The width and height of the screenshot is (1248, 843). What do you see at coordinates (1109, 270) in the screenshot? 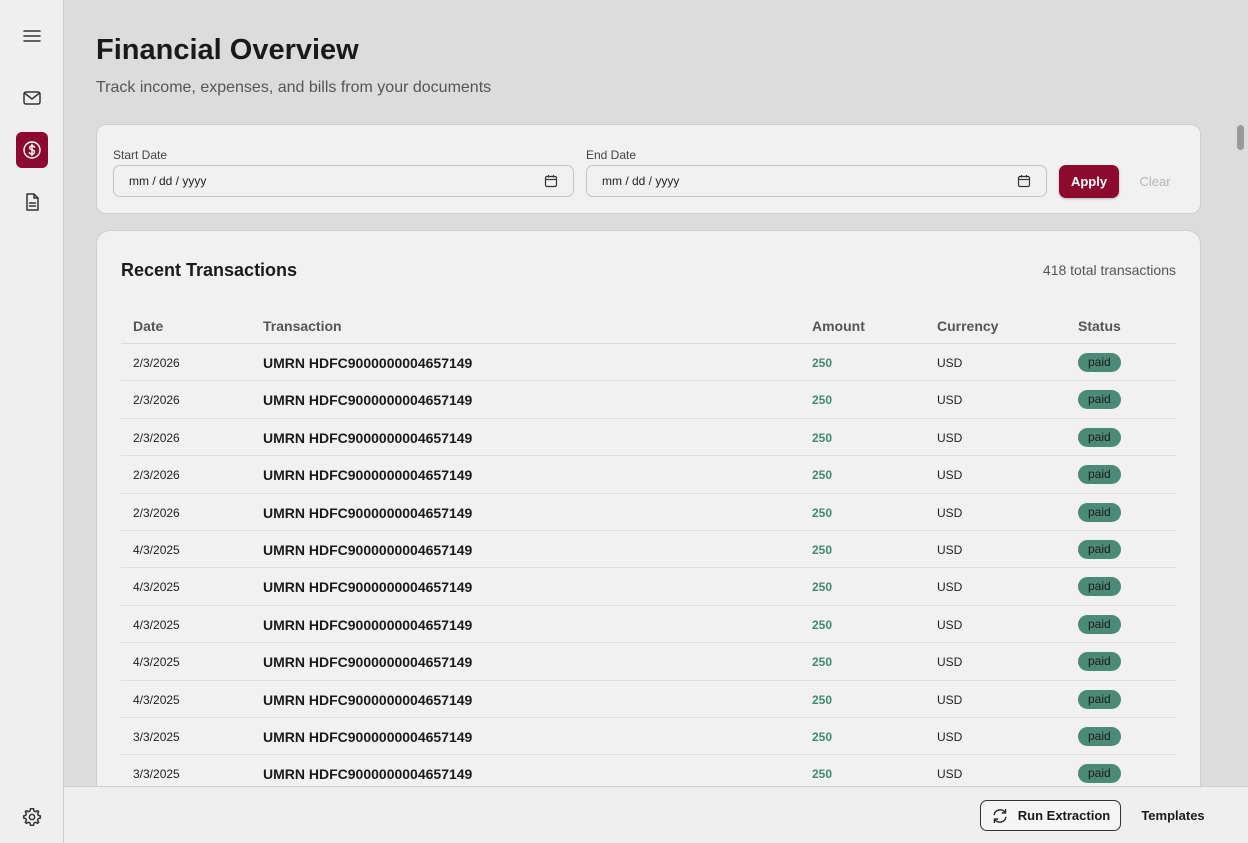
I see `transactions-count: 418 total transactions` at bounding box center [1109, 270].